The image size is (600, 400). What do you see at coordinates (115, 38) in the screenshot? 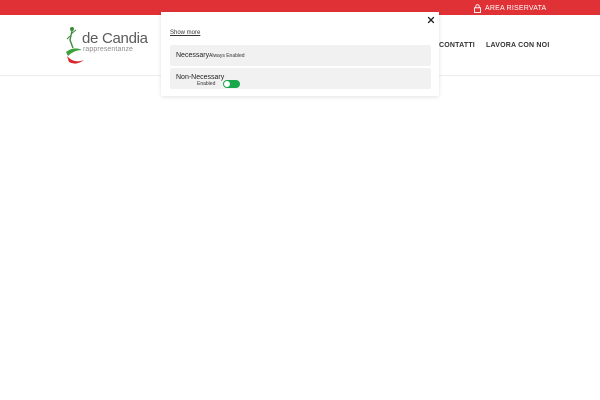
I see `logo-name: de Candia` at bounding box center [115, 38].